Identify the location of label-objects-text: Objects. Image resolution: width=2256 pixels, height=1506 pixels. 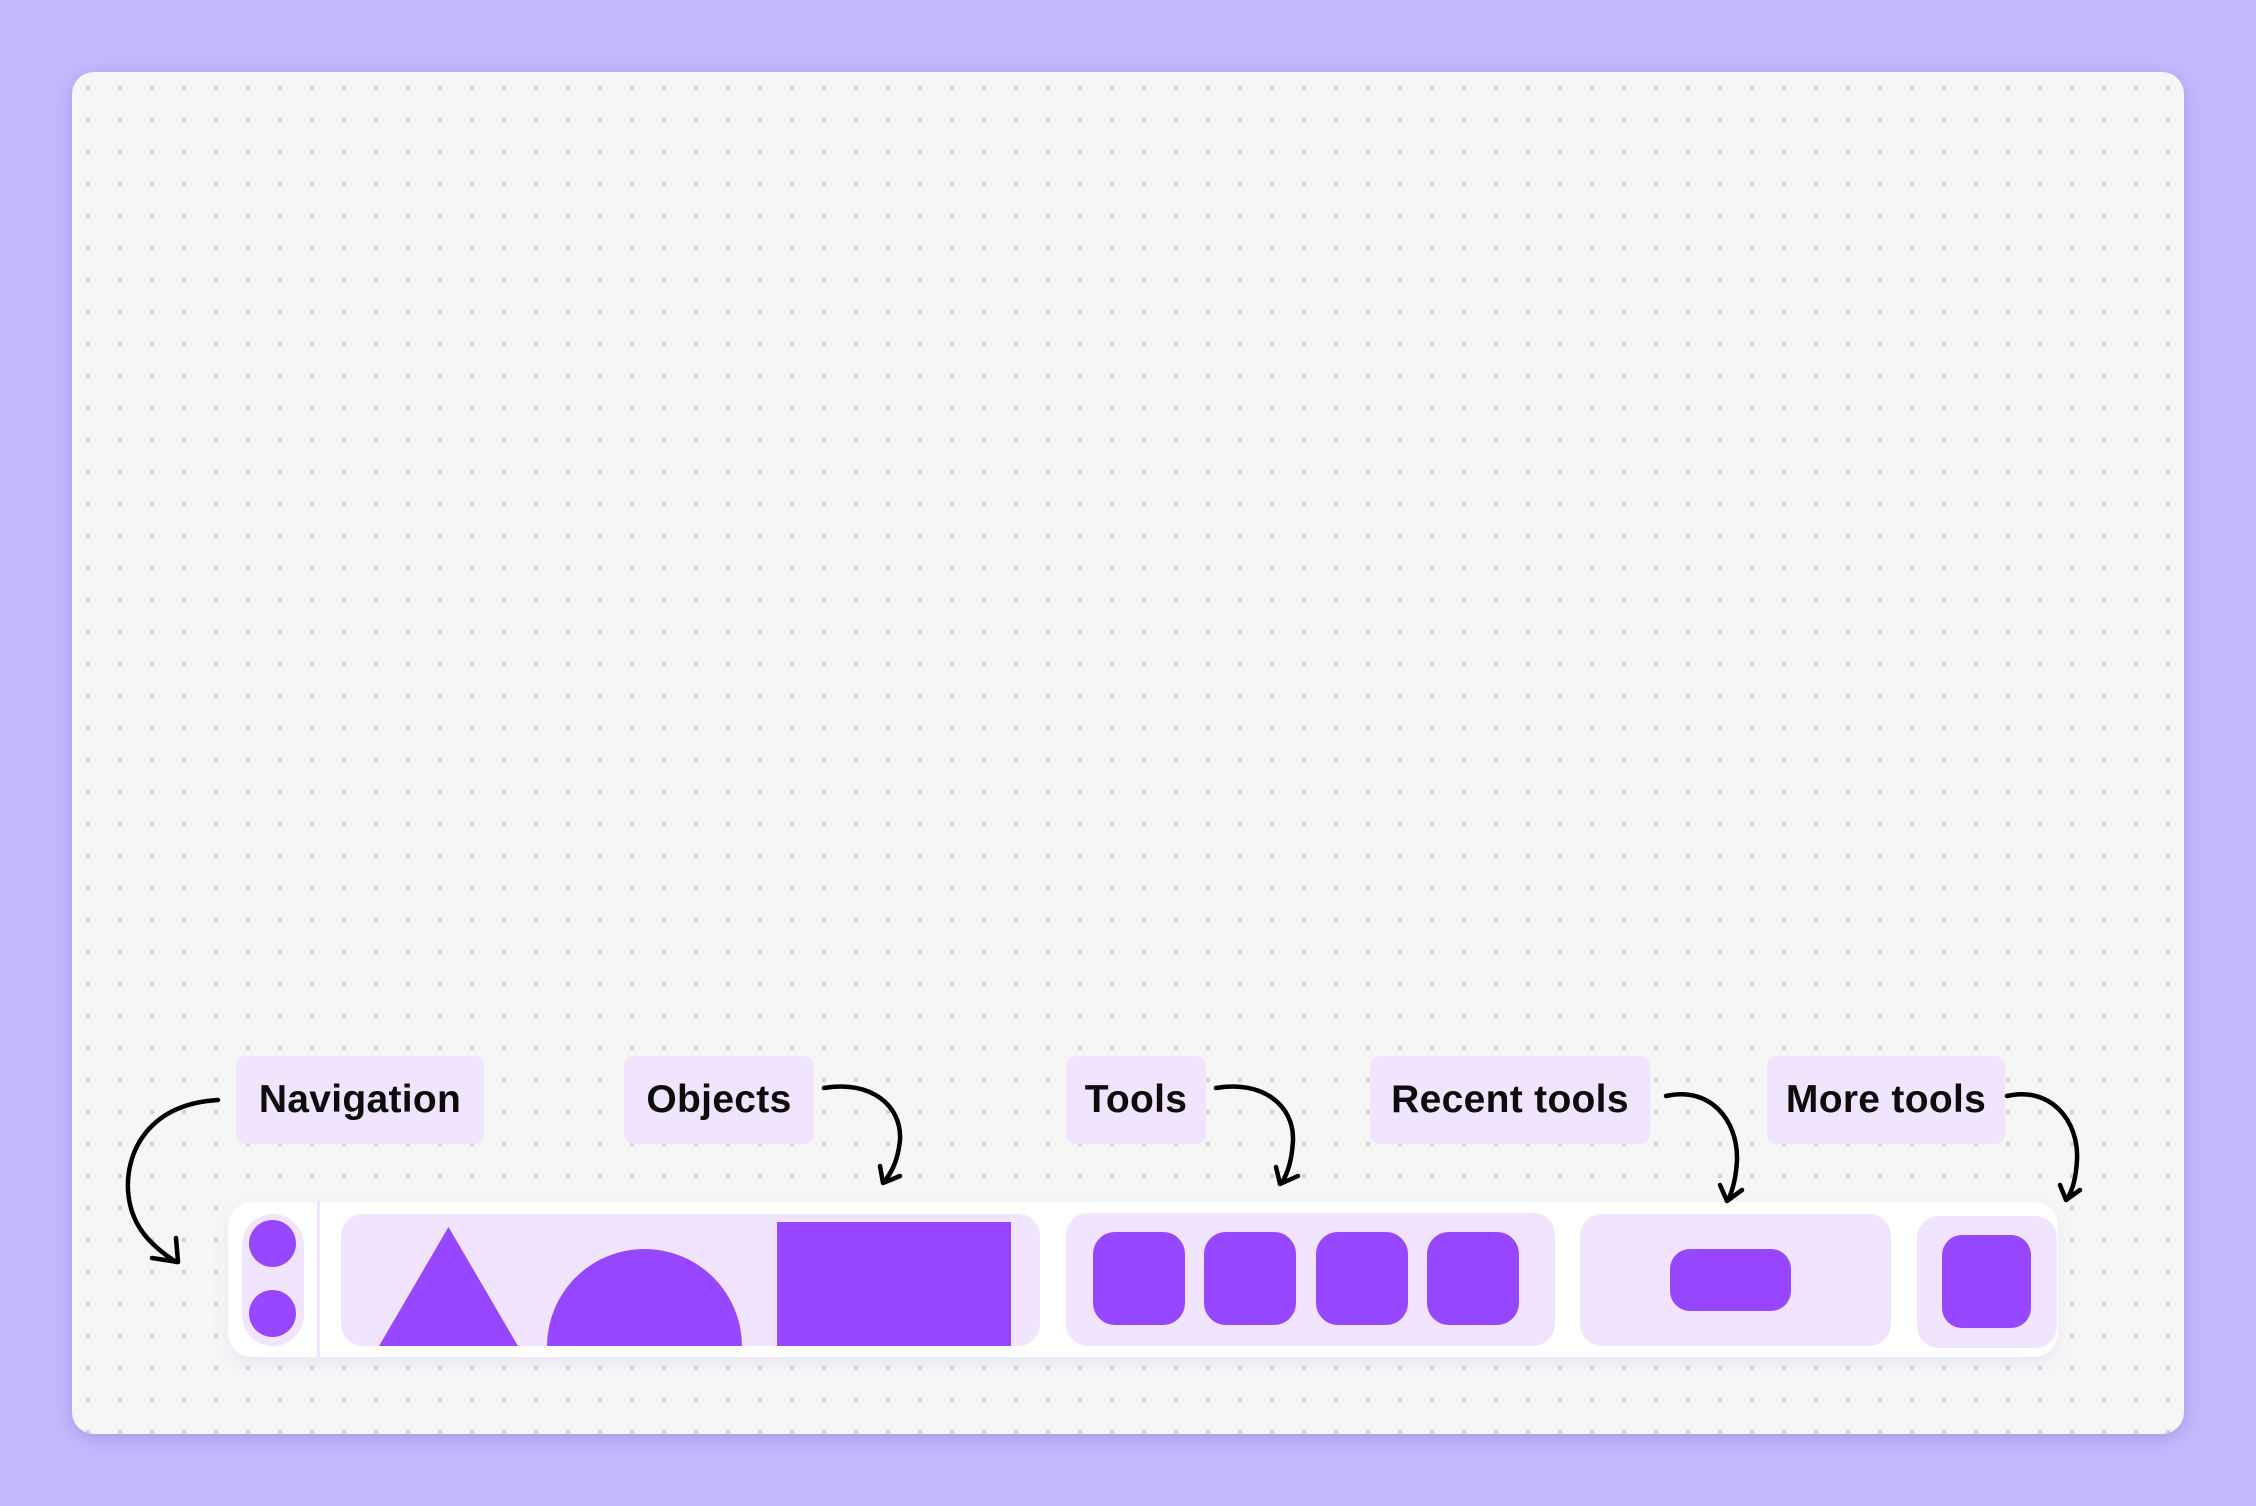
(719, 1099).